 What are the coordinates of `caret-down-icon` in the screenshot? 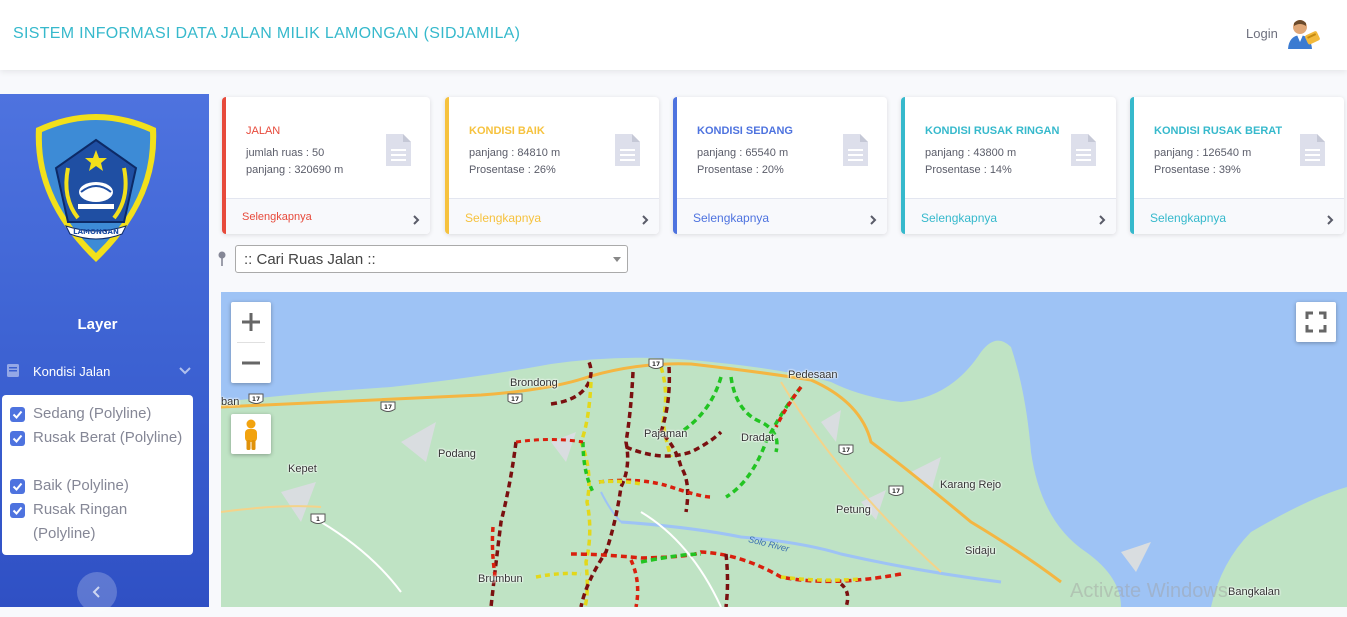 It's located at (617, 259).